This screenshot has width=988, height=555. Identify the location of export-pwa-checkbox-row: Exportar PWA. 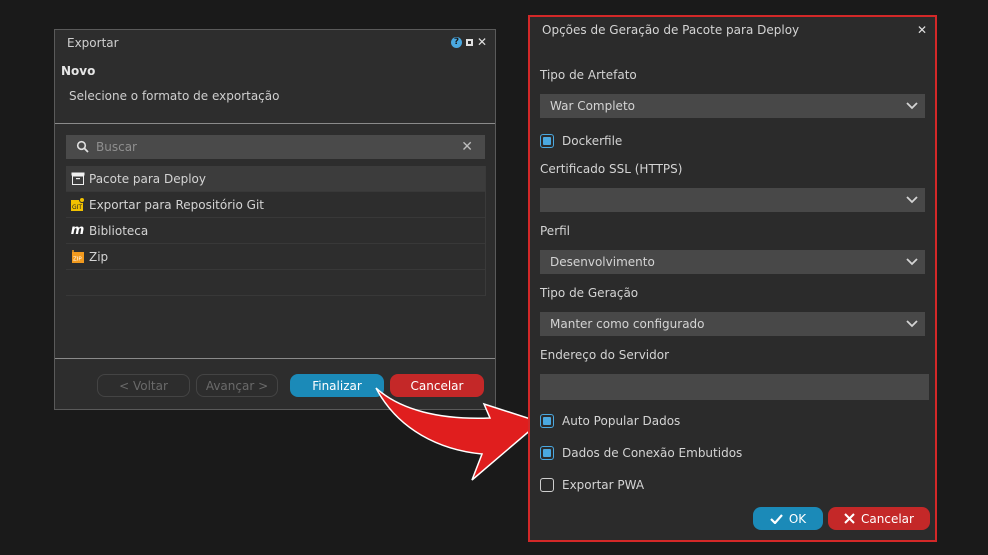
(592, 485).